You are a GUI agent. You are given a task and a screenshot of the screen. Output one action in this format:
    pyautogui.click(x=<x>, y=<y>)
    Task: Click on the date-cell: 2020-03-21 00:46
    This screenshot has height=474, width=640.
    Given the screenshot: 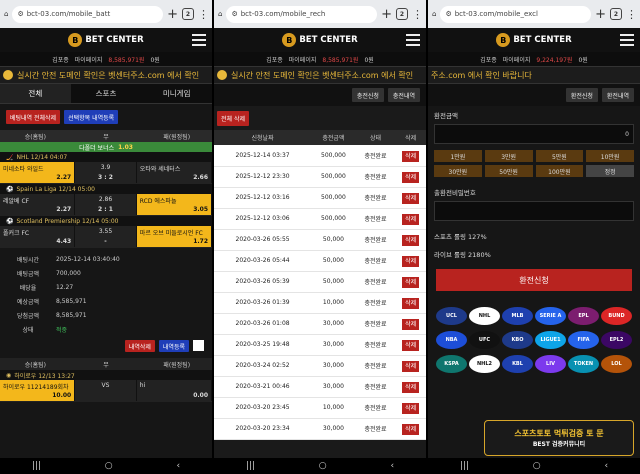 What is the action you would take?
    pyautogui.click(x=263, y=387)
    